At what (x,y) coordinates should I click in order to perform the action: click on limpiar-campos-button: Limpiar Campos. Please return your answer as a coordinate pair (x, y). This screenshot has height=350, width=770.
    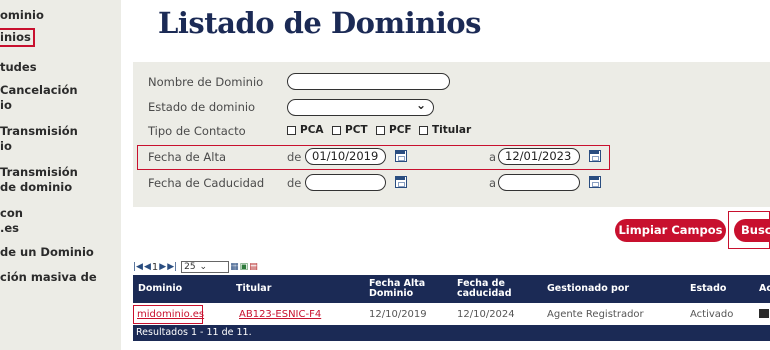
    Looking at the image, I should click on (670, 230).